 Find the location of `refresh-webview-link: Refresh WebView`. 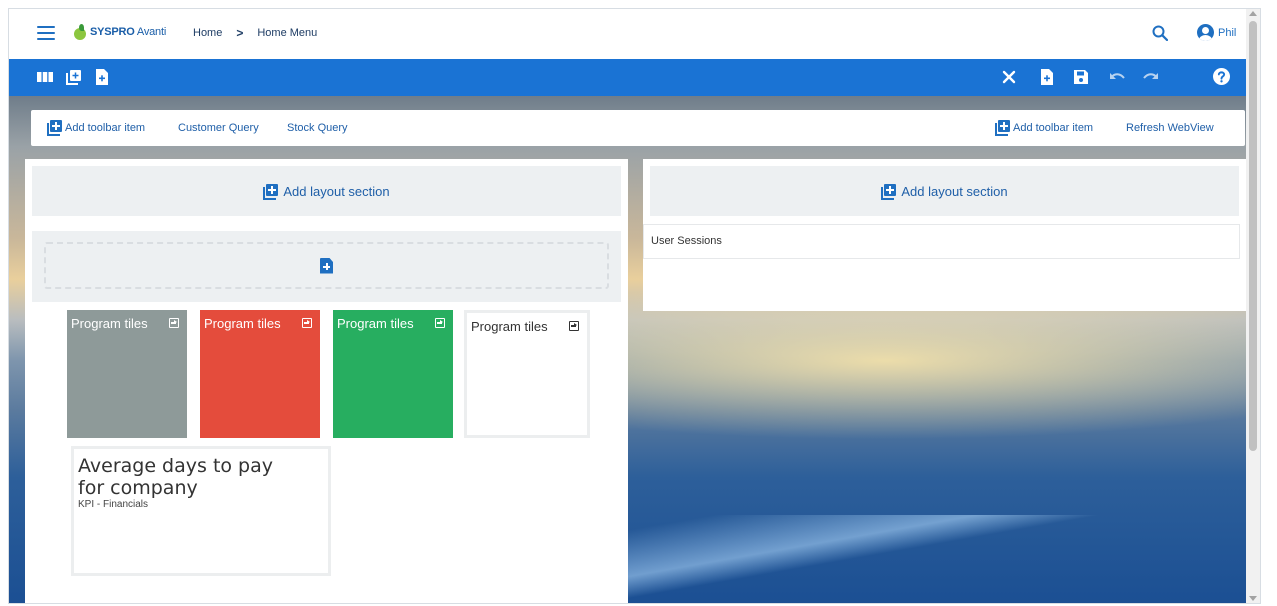

refresh-webview-link: Refresh WebView is located at coordinates (1170, 128).